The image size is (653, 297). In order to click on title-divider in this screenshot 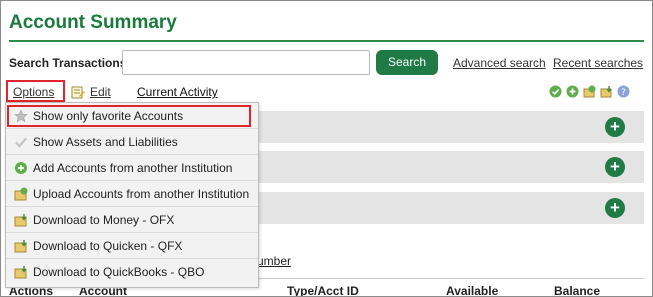, I will do `click(326, 41)`.